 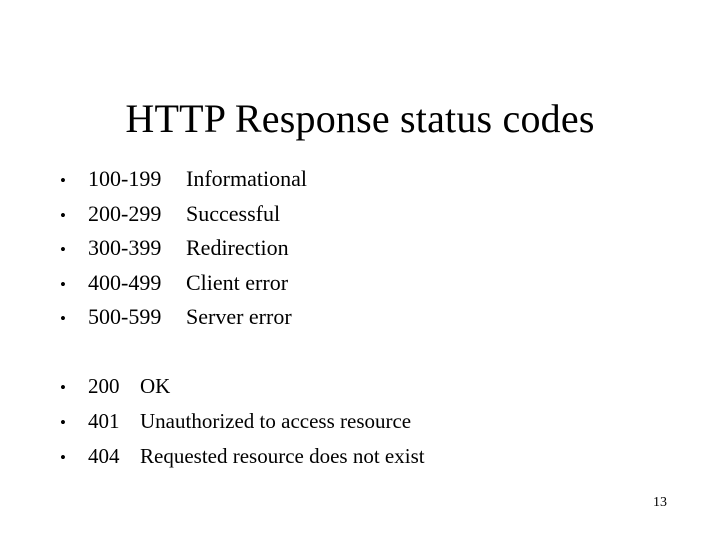 I want to click on status-code-range: 100-199, so click(x=125, y=178).